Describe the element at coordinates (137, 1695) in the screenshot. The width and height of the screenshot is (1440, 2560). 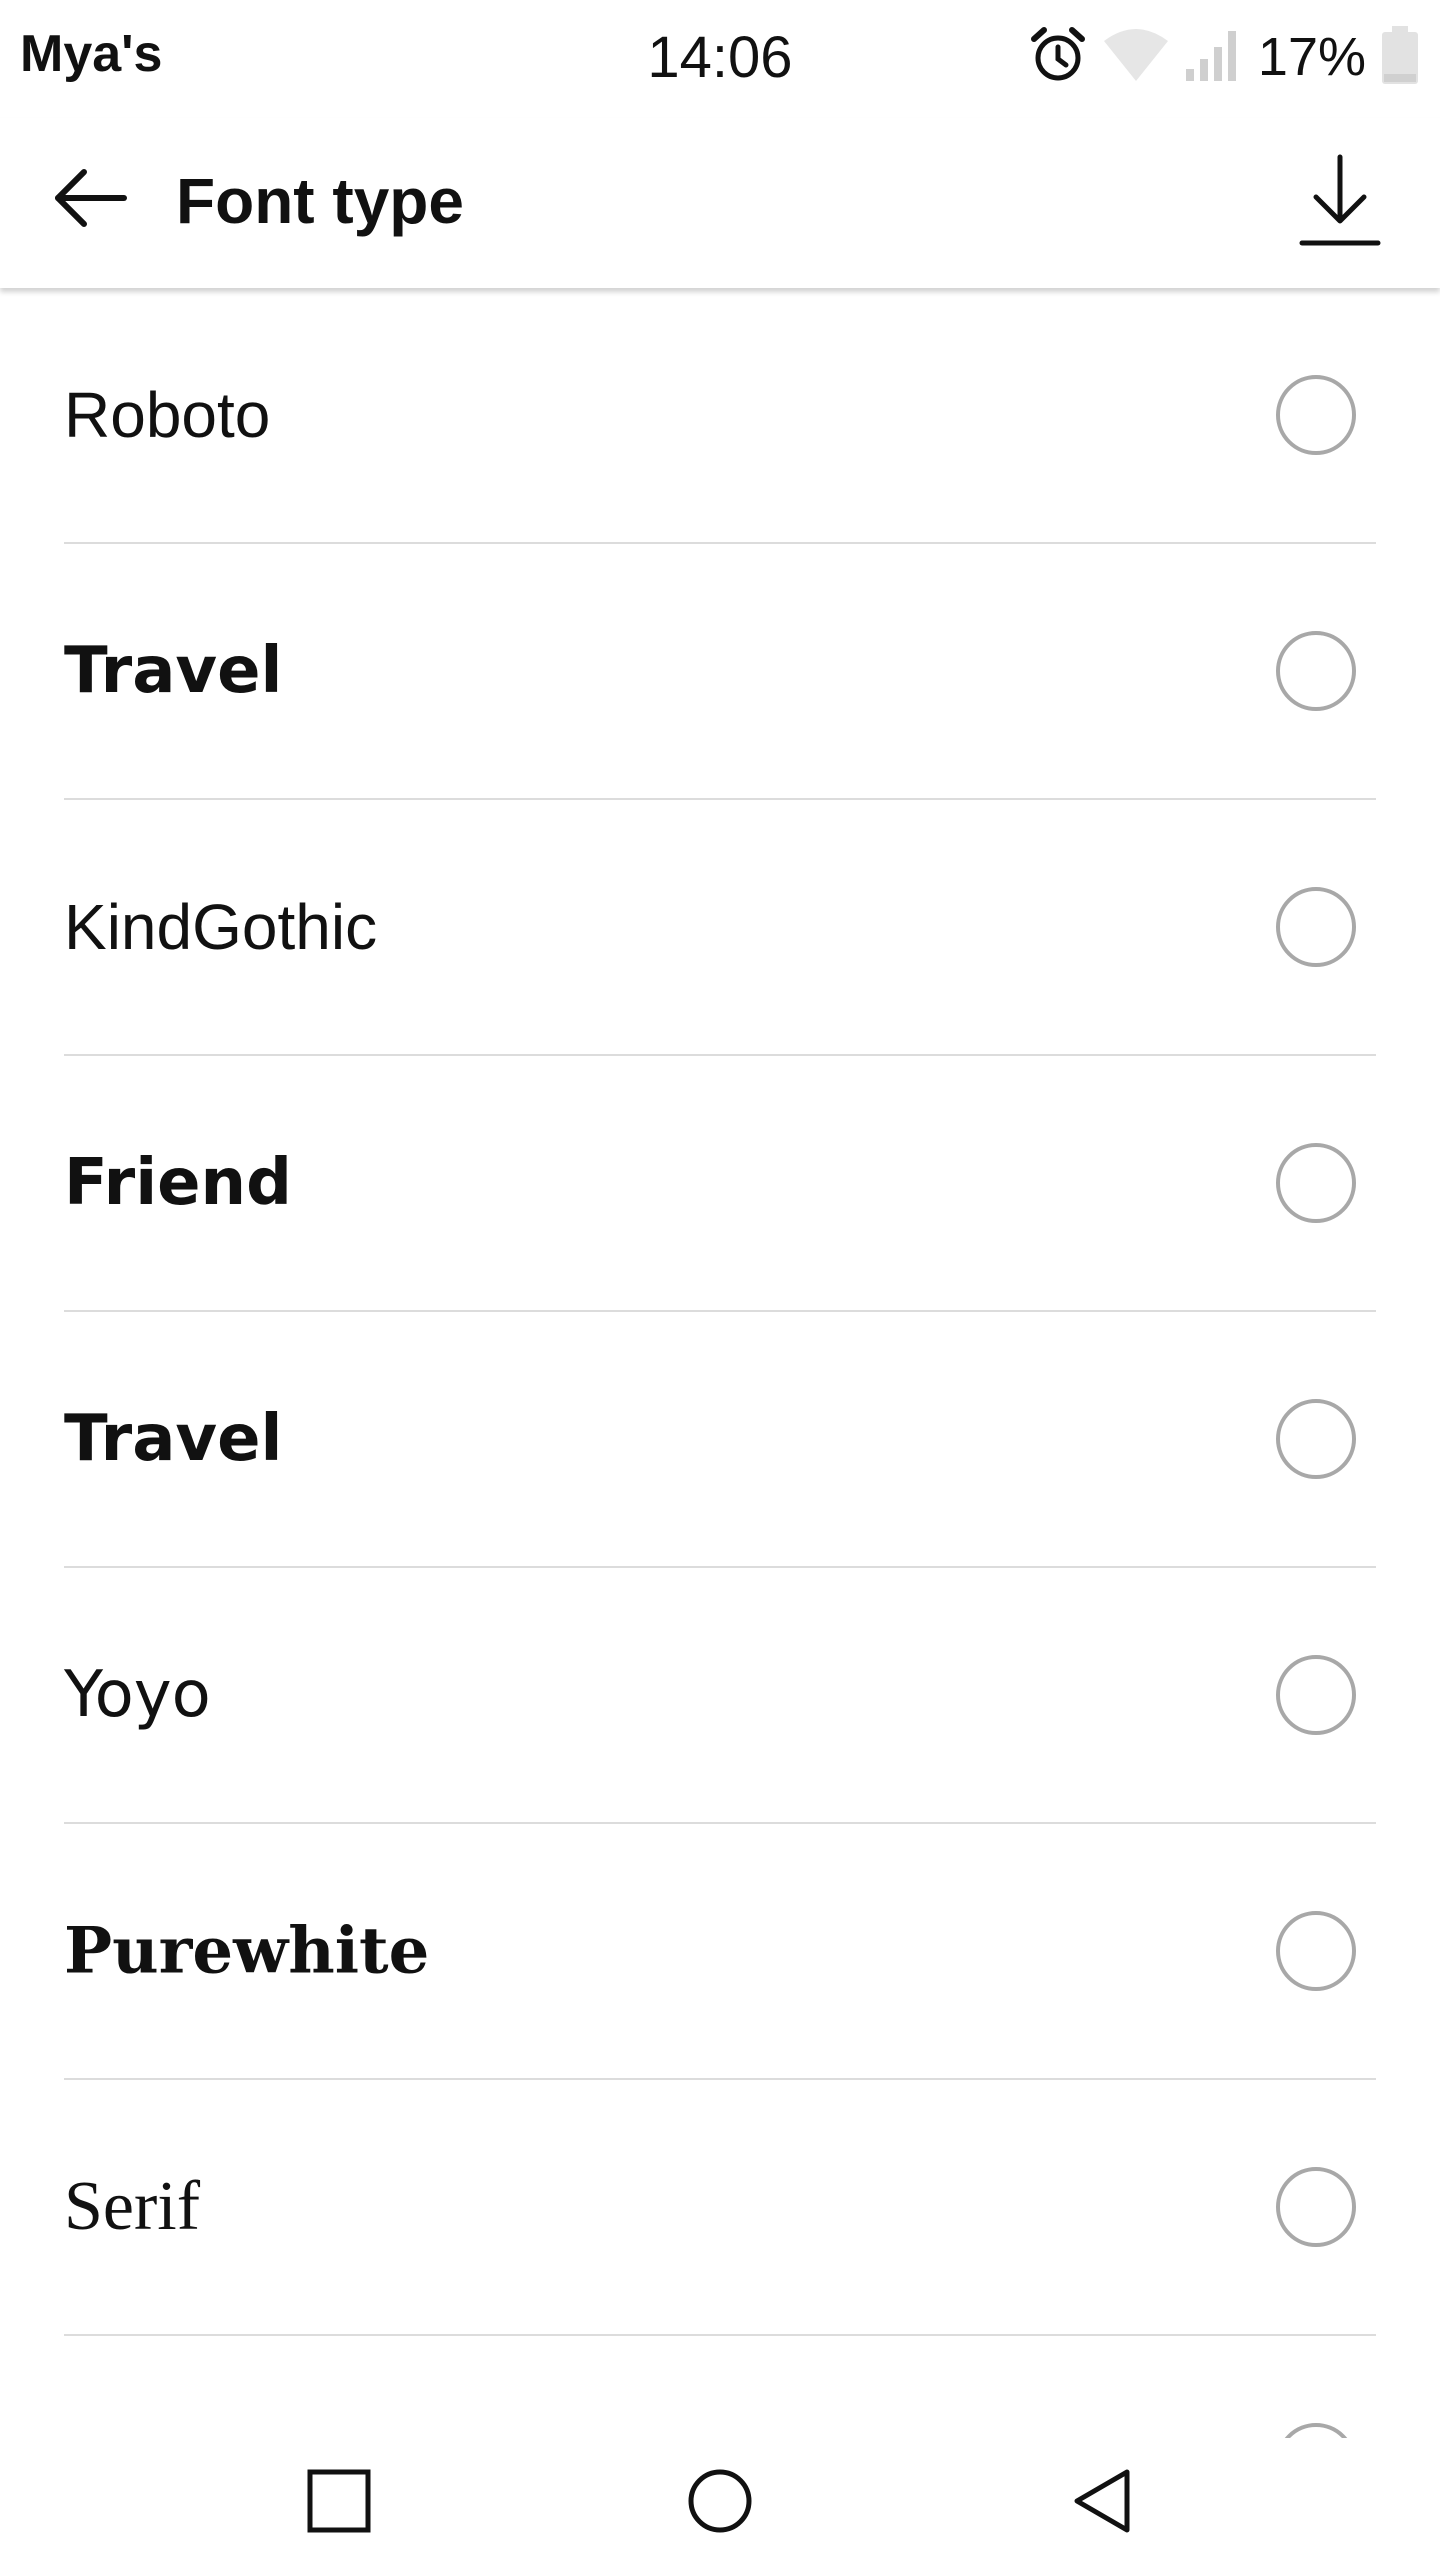
I see `font-option-label: Yoyo` at that location.